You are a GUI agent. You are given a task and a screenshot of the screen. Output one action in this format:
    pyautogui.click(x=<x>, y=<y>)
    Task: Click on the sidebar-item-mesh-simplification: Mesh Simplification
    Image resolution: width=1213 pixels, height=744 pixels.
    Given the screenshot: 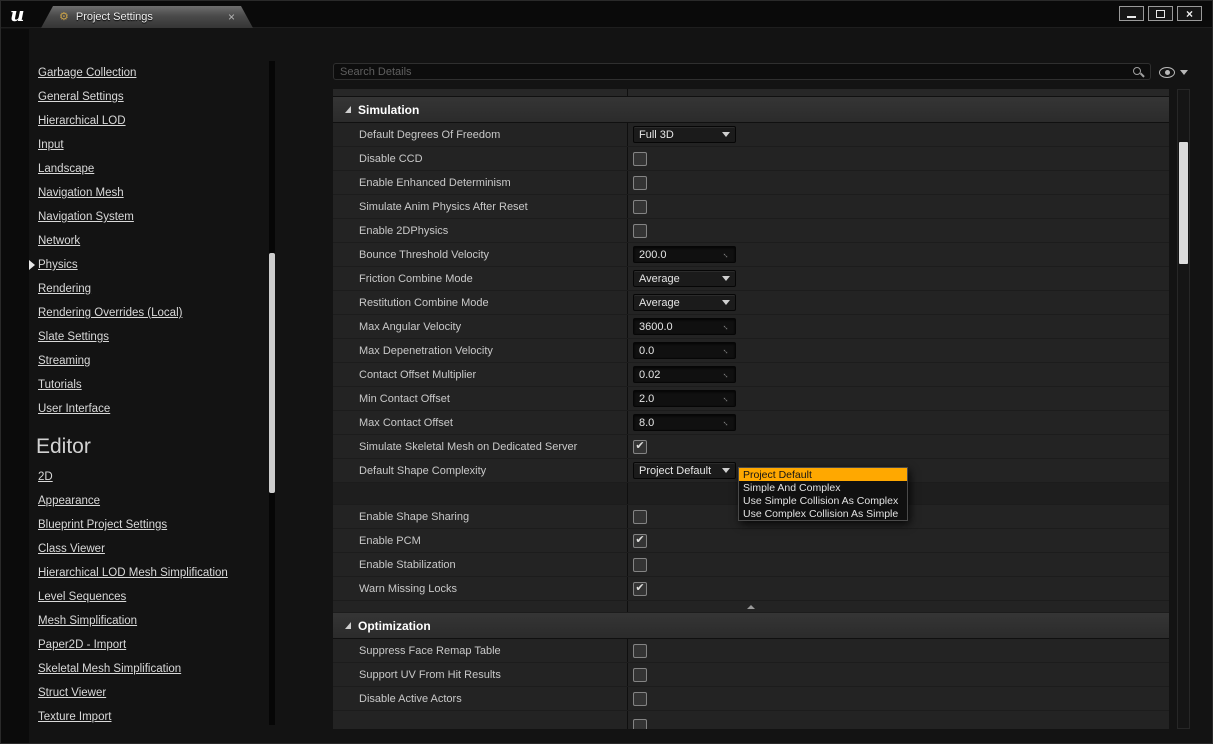 What is the action you would take?
    pyautogui.click(x=148, y=621)
    